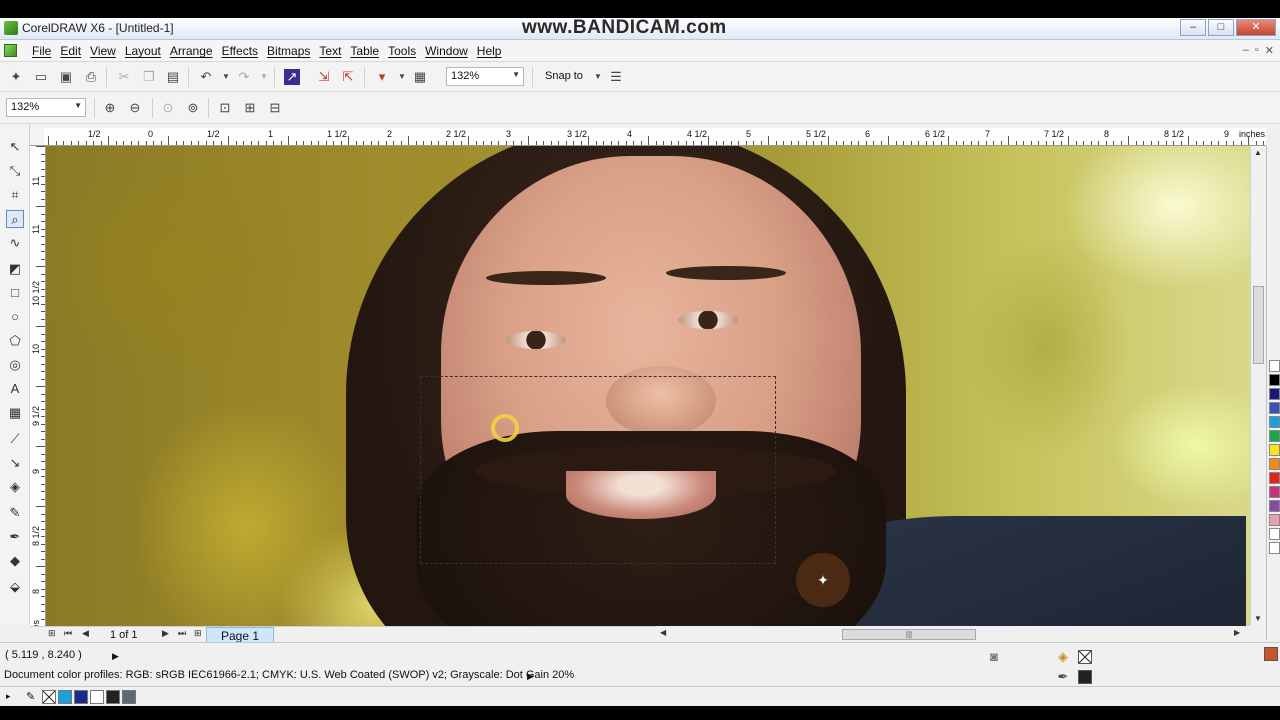  What do you see at coordinates (91, 77) in the screenshot?
I see `print-icon: ⎙` at bounding box center [91, 77].